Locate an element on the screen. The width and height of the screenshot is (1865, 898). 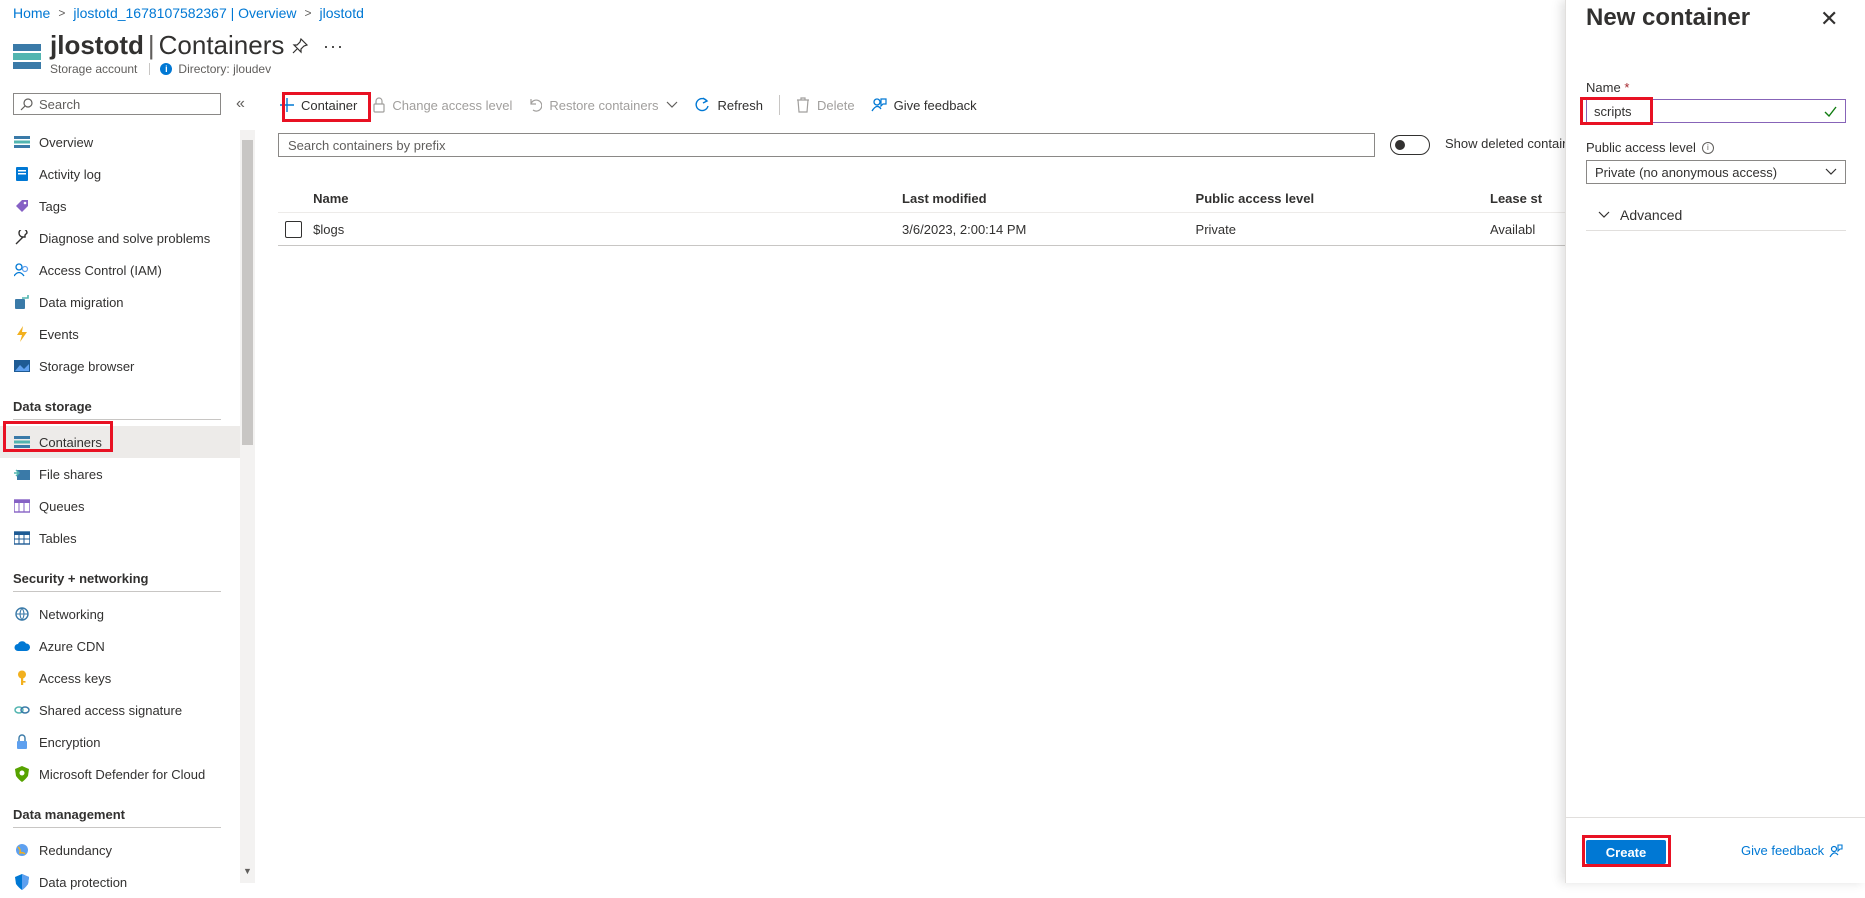
sidebar-item-queues: Queues is located at coordinates (120, 506).